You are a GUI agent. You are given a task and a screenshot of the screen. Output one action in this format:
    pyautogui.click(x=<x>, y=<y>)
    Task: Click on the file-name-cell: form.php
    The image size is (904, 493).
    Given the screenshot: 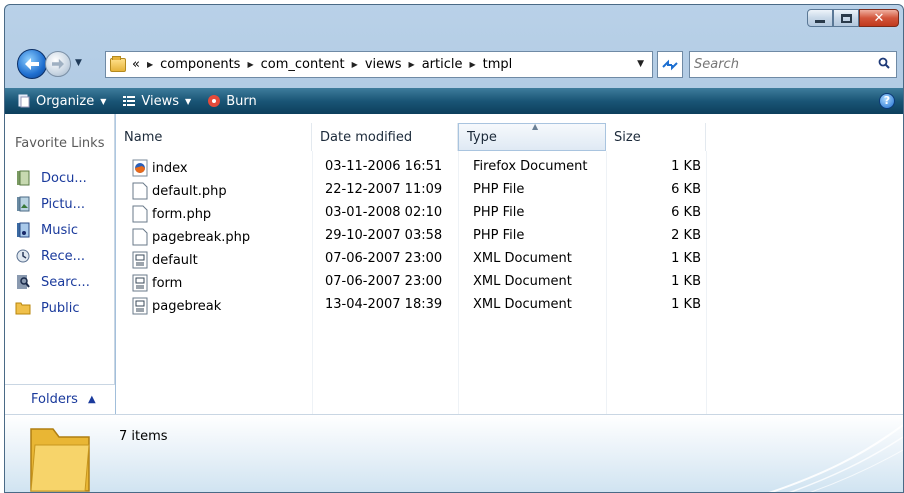 What is the action you would take?
    pyautogui.click(x=171, y=214)
    